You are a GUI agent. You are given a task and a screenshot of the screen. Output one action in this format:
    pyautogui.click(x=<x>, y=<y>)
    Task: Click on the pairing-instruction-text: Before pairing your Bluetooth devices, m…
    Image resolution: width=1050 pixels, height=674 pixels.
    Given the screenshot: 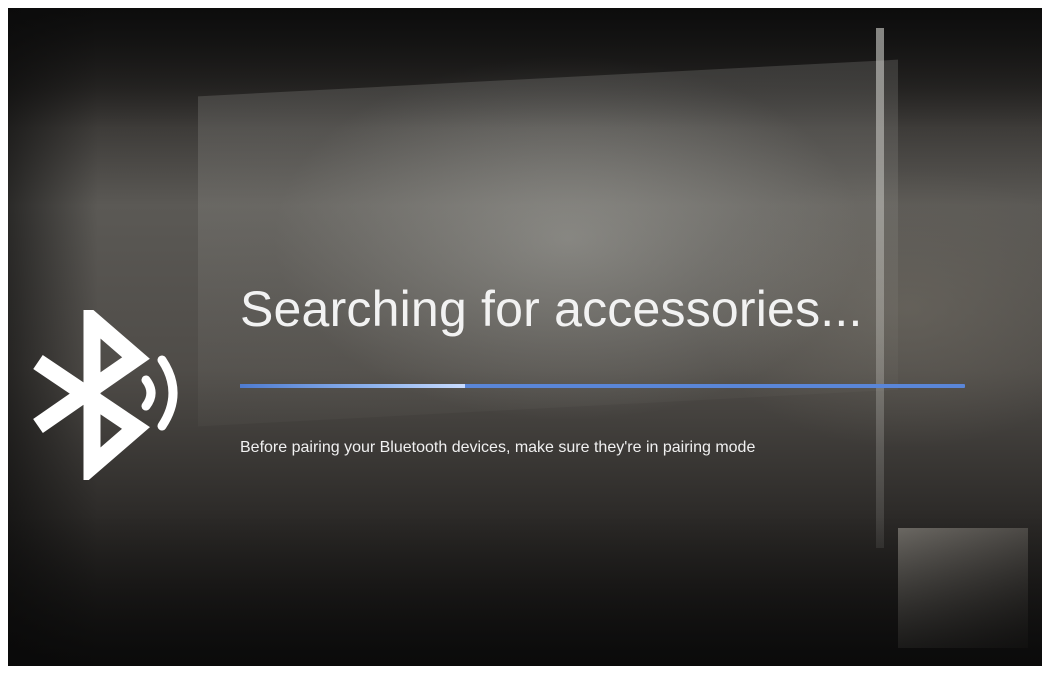 What is the action you would take?
    pyautogui.click(x=498, y=447)
    